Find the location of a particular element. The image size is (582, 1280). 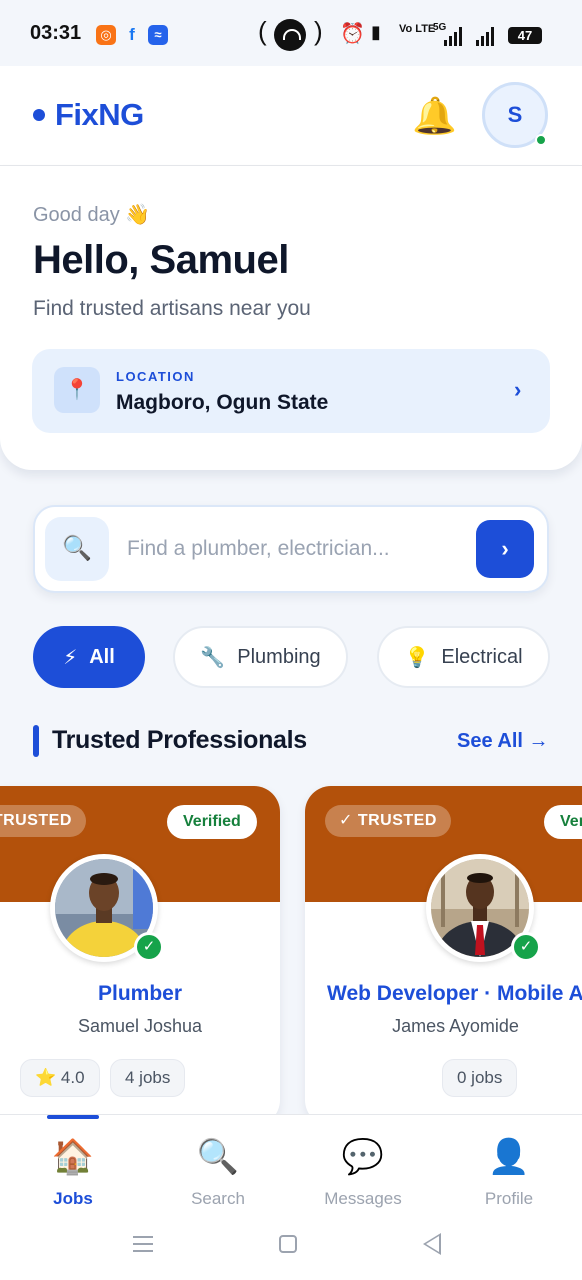

hotspot-indicator: ( ) is located at coordinates (291, 34).